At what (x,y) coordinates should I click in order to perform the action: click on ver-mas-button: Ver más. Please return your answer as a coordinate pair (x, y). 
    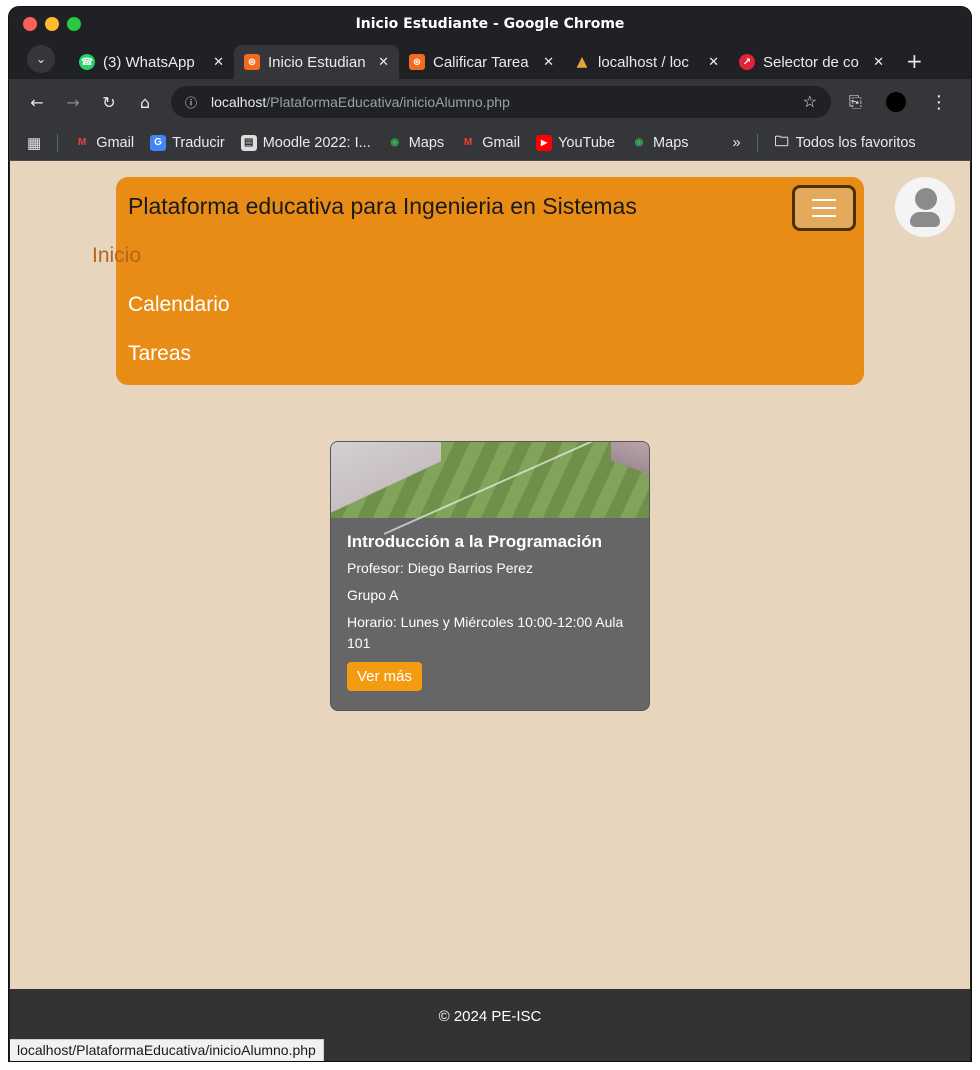
    Looking at the image, I should click on (385, 676).